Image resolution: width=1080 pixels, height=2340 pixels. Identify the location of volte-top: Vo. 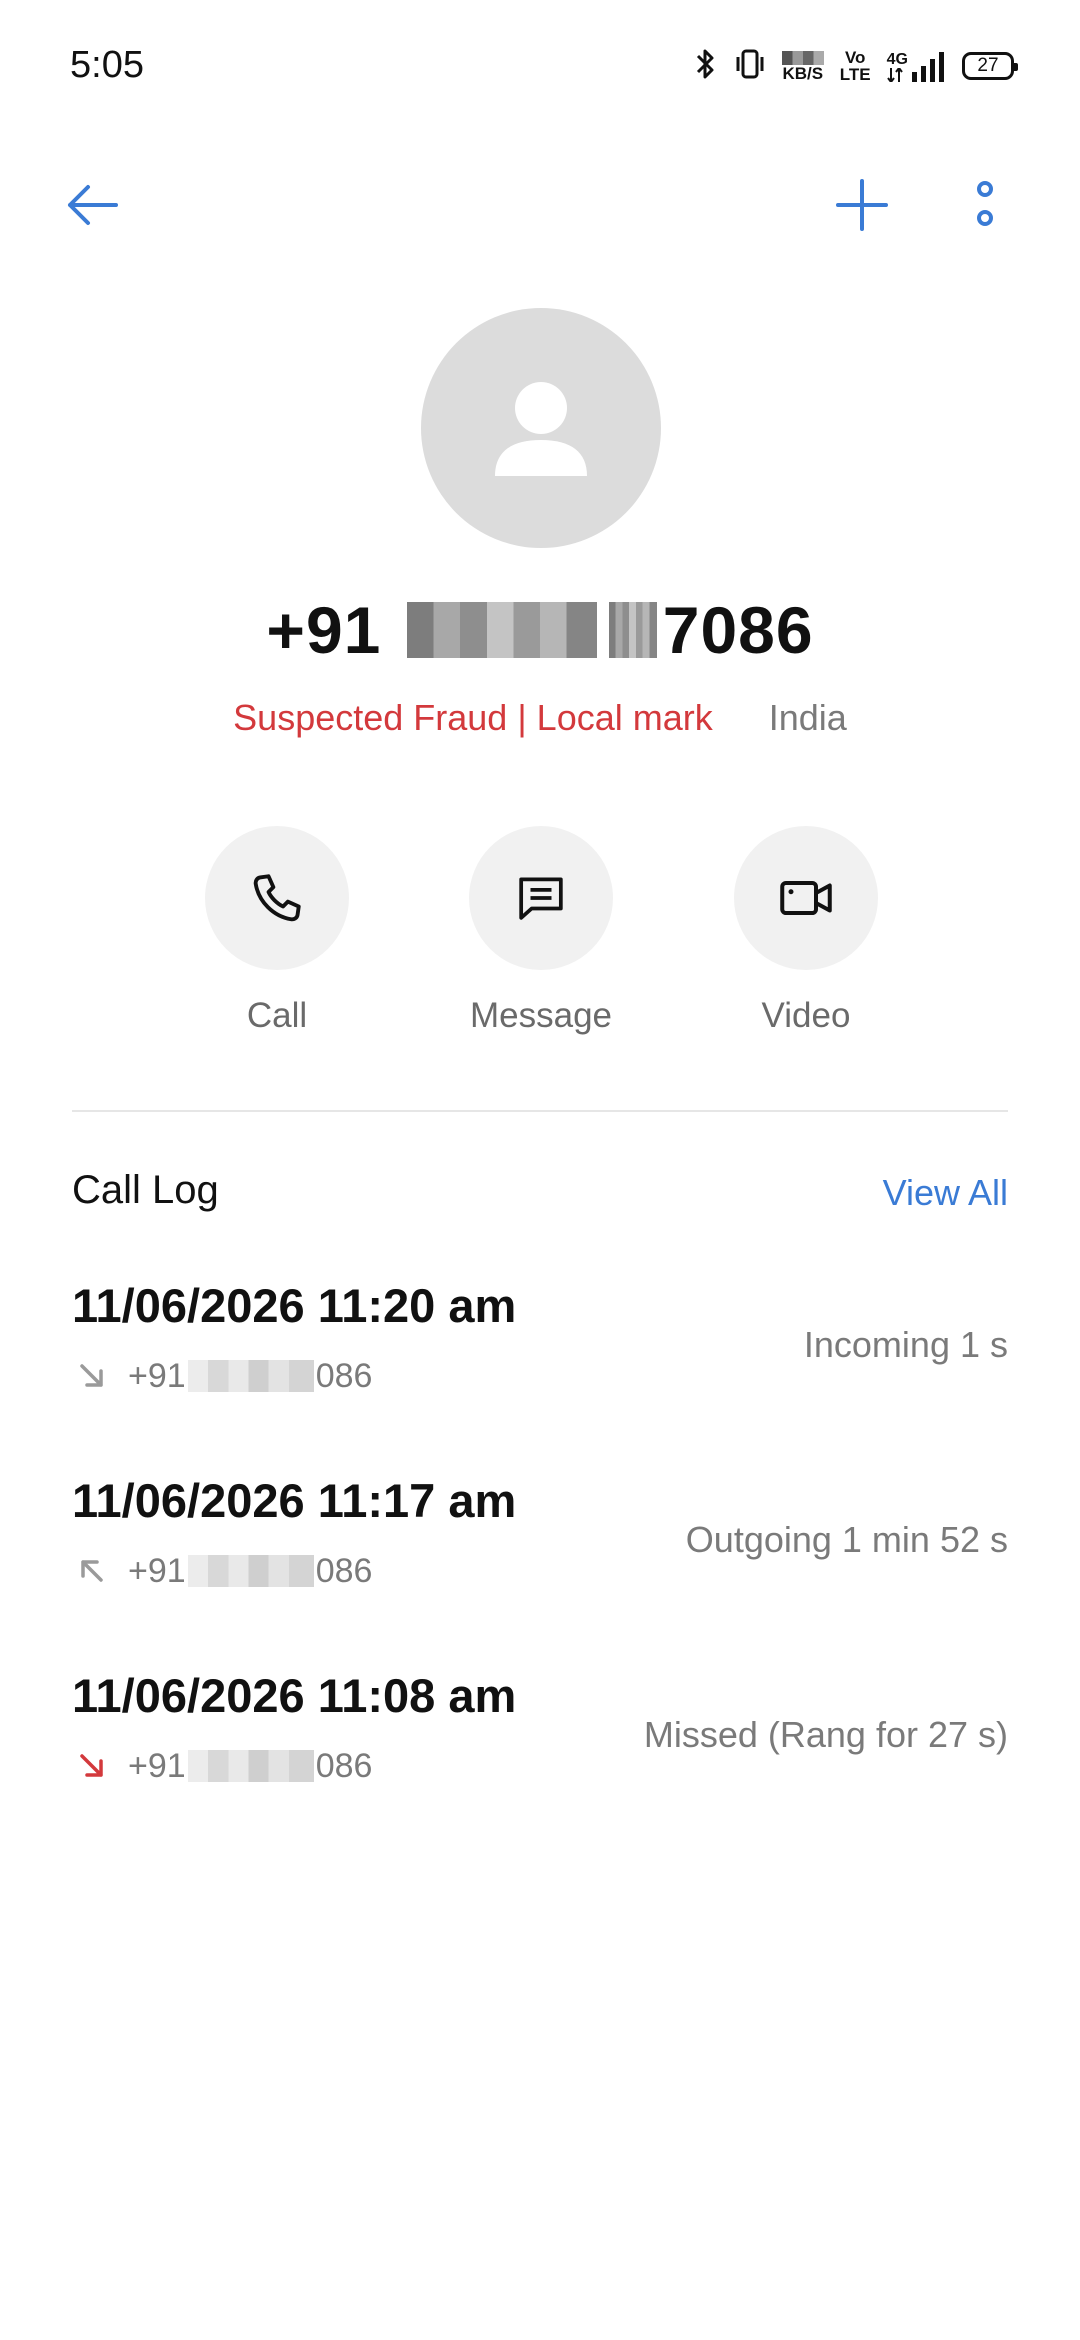
(855, 57).